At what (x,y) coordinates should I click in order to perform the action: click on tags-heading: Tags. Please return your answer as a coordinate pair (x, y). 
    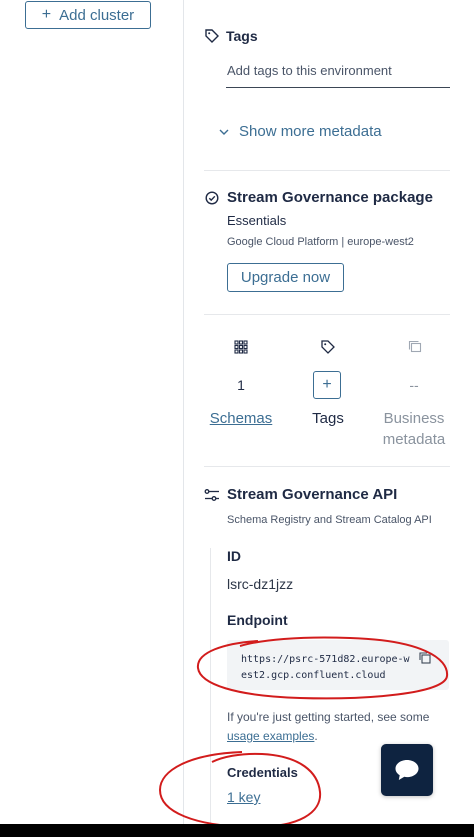
    Looking at the image, I should click on (242, 36).